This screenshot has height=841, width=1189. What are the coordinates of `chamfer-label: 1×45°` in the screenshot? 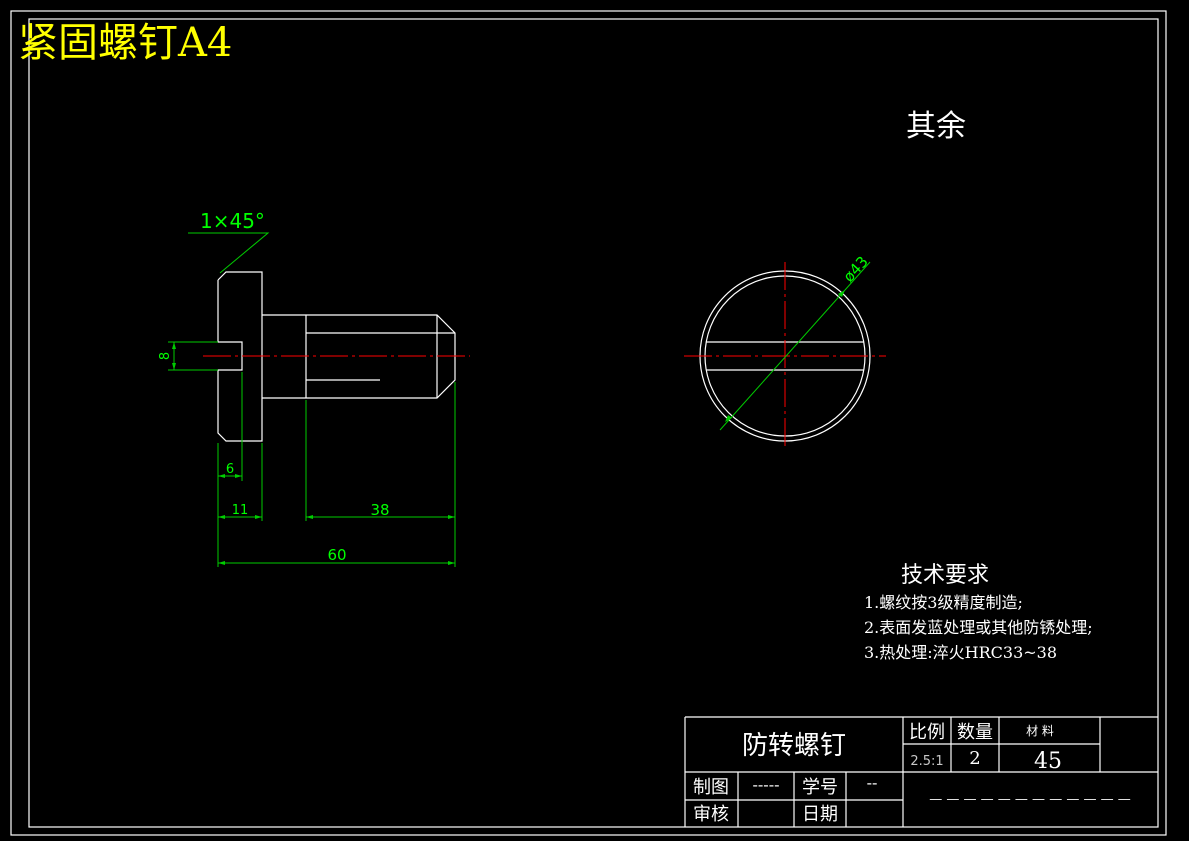 It's located at (232, 221).